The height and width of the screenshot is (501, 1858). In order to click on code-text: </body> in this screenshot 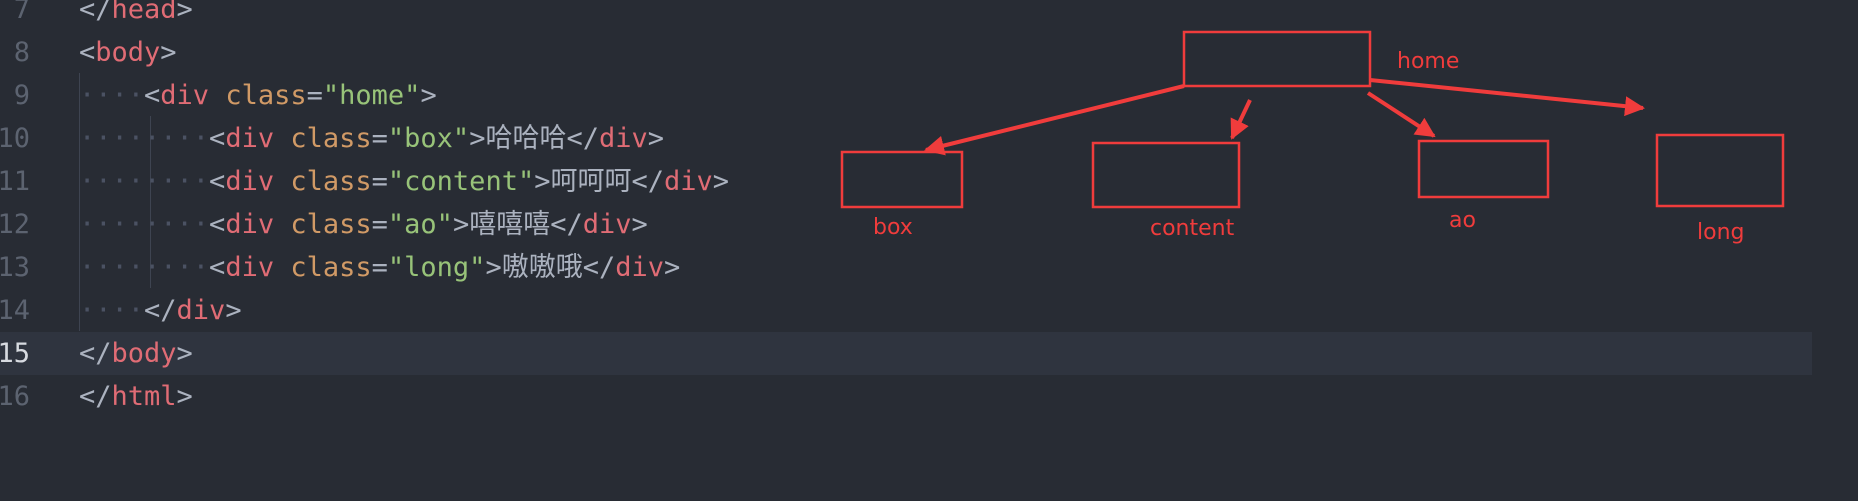, I will do `click(136, 353)`.